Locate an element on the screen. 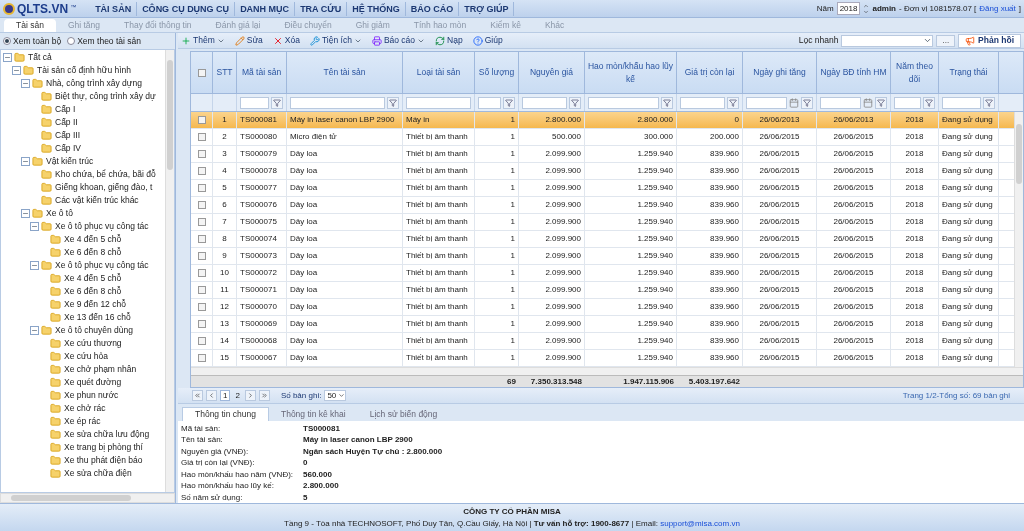  table-row: 11 TS000071 Dây loa Thiết bị âm thanh 1 2.099.900 1.259.940 839.960 26/06/2015 26/06/2015 2018 Đang sử dụng is located at coordinates (602, 290).